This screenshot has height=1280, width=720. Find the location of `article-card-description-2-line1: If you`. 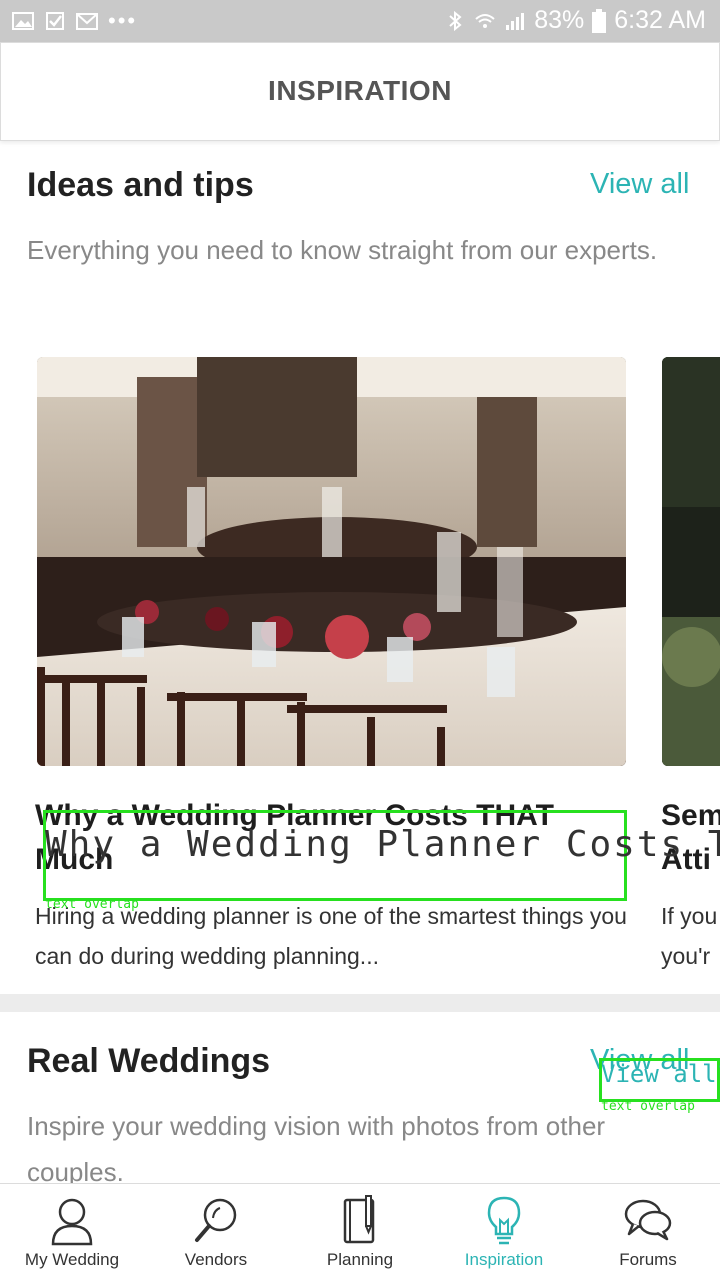

article-card-description-2-line1: If you is located at coordinates (689, 916).